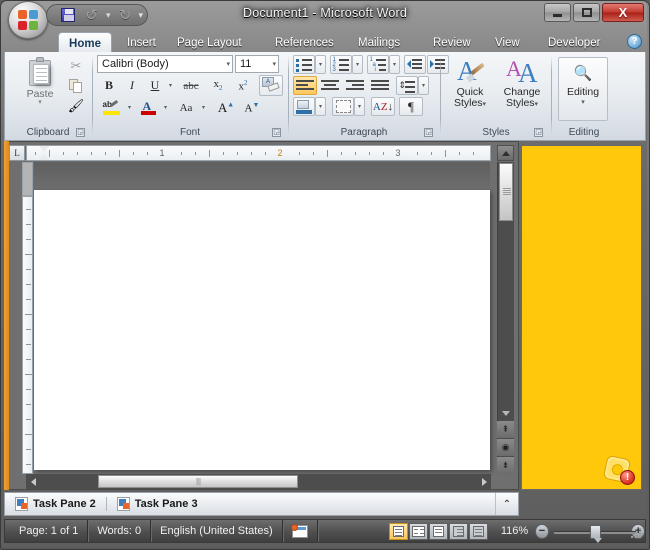  Describe the element at coordinates (411, 106) in the screenshot. I see `show-formatting-marks-button: ¶` at that location.